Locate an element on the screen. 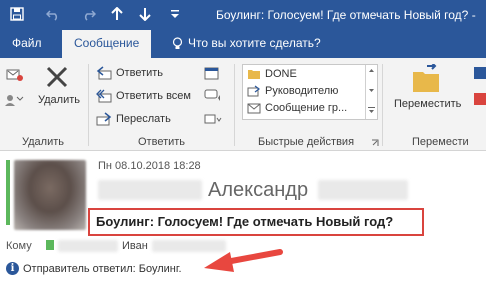 This screenshot has height=296, width=486. forward-button: Переслать is located at coordinates (133, 119).